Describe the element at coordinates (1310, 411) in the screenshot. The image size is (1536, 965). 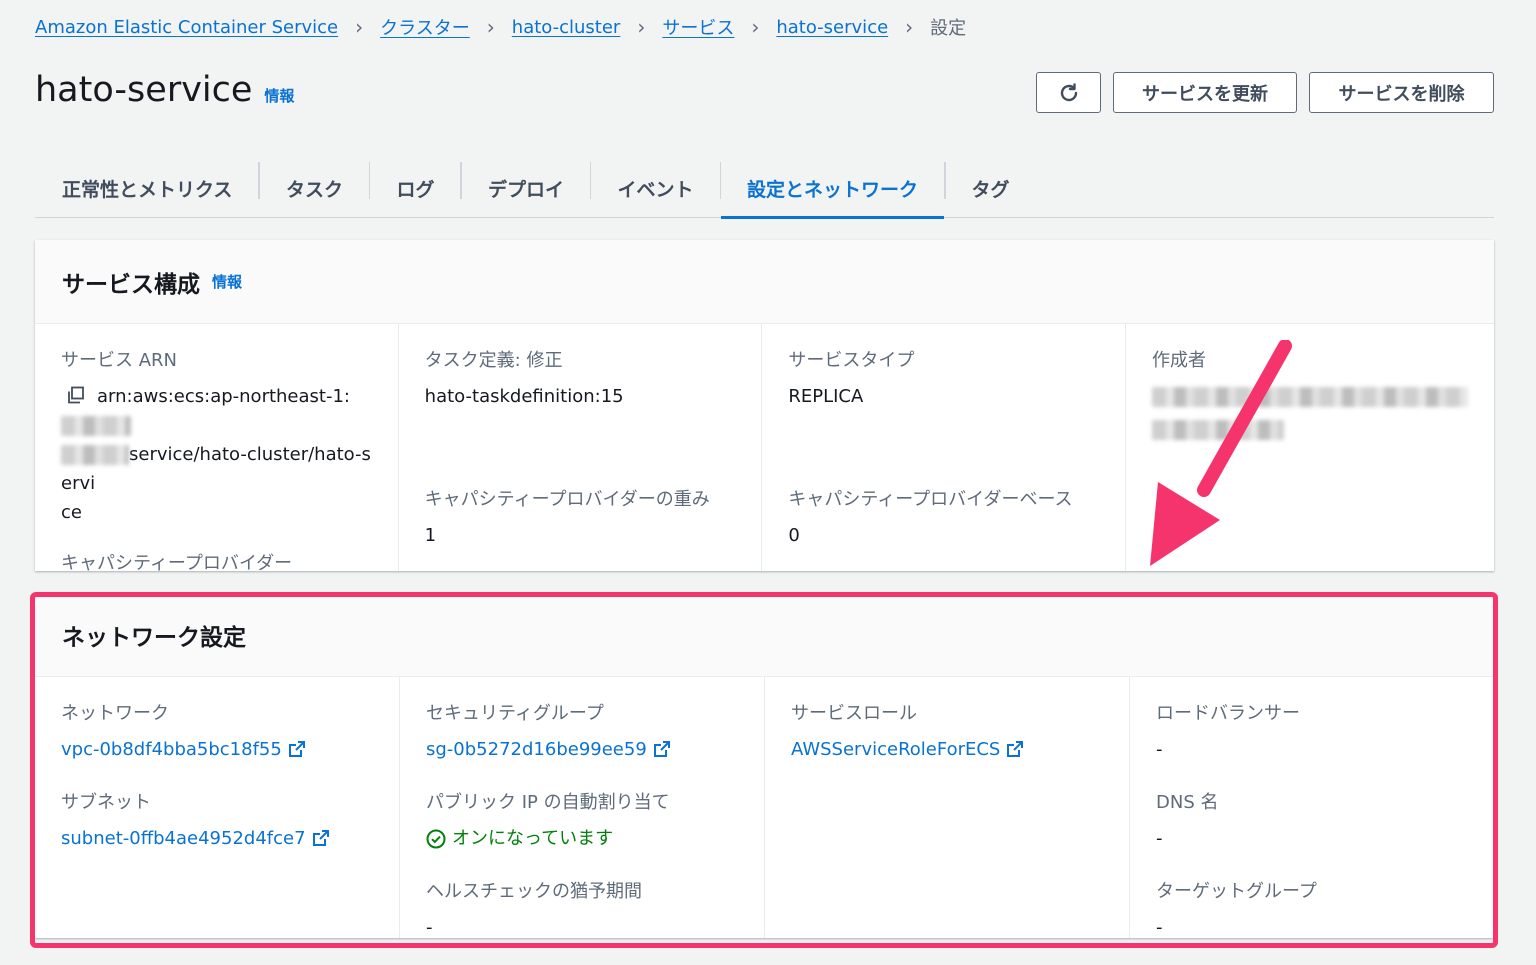
I see `creator-value-redacted` at that location.